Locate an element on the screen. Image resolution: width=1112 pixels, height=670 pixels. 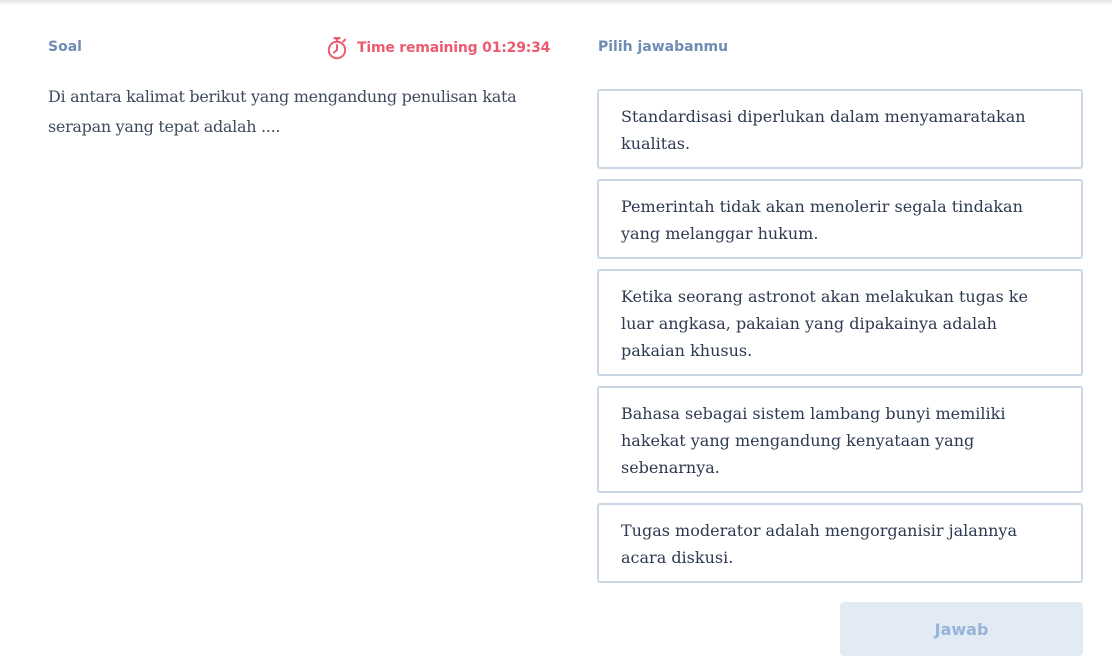
submit-answer-button: Jawab is located at coordinates (961, 629).